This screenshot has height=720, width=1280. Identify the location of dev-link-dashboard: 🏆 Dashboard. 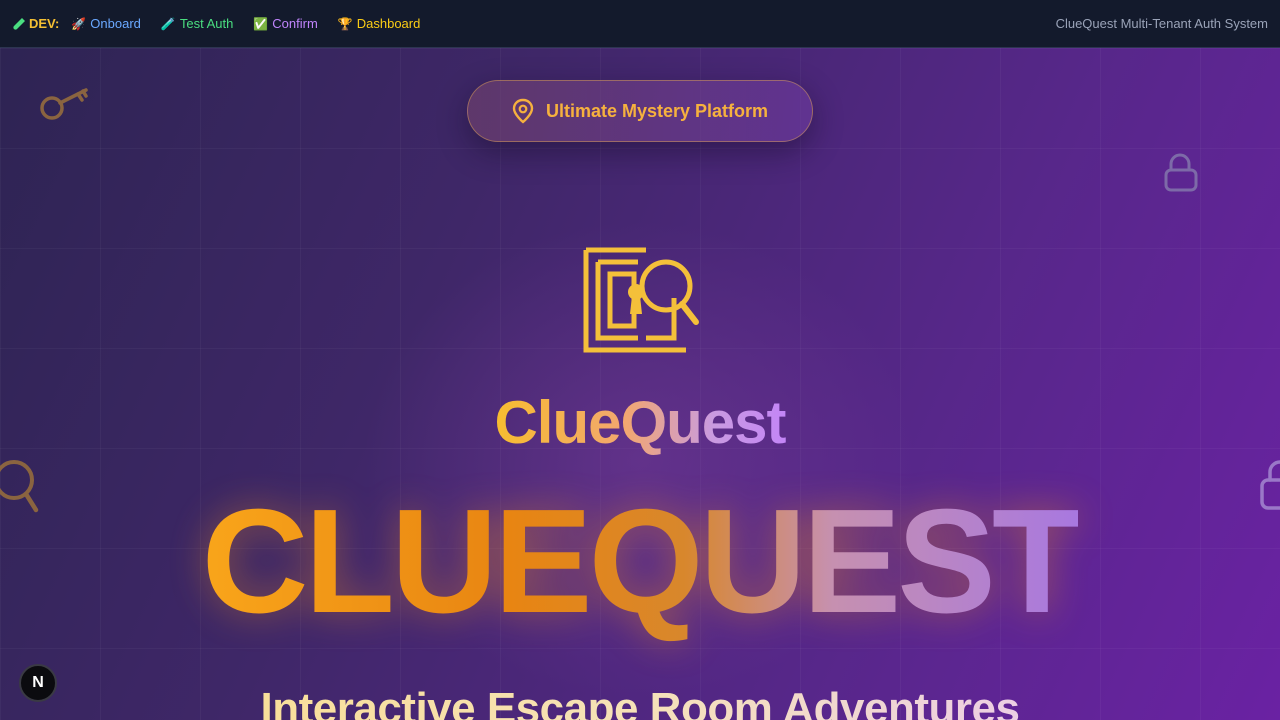
(379, 23).